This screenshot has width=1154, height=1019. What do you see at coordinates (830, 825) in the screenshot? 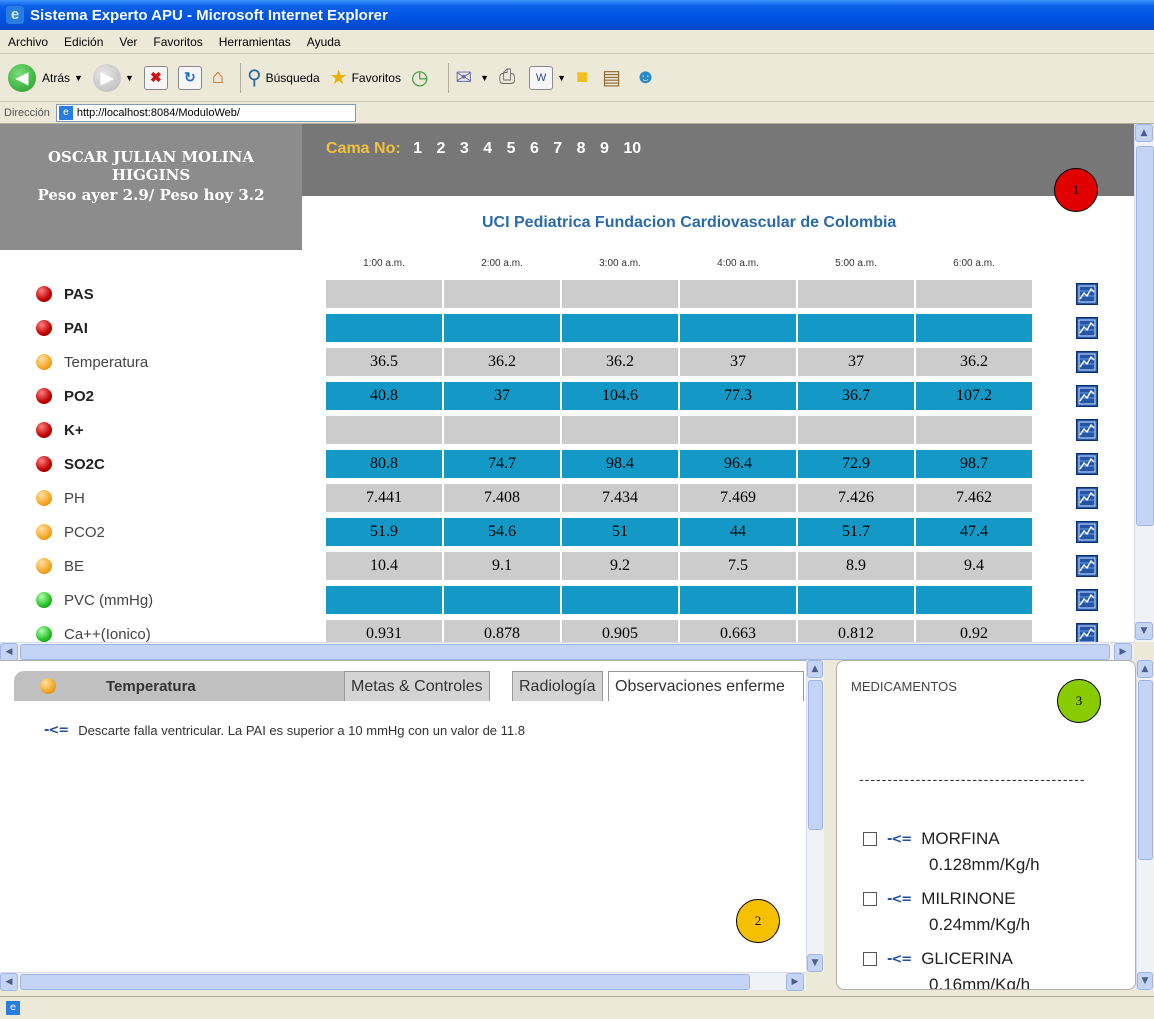
I see `frame-divider` at bounding box center [830, 825].